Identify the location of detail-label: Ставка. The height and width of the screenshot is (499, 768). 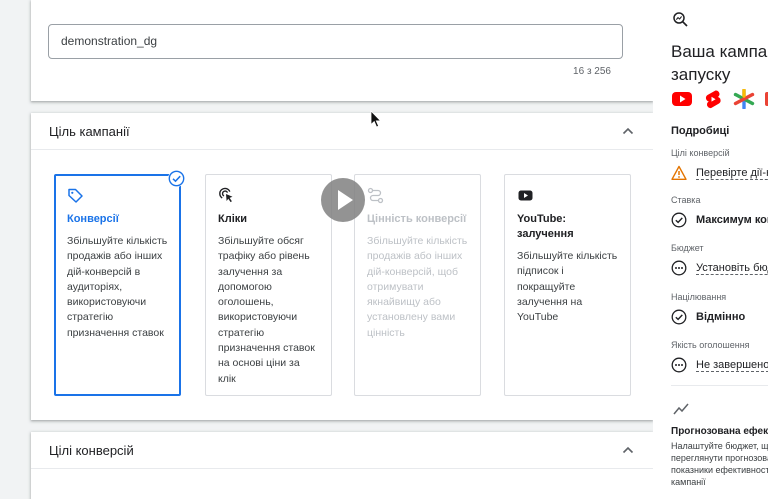
(686, 200).